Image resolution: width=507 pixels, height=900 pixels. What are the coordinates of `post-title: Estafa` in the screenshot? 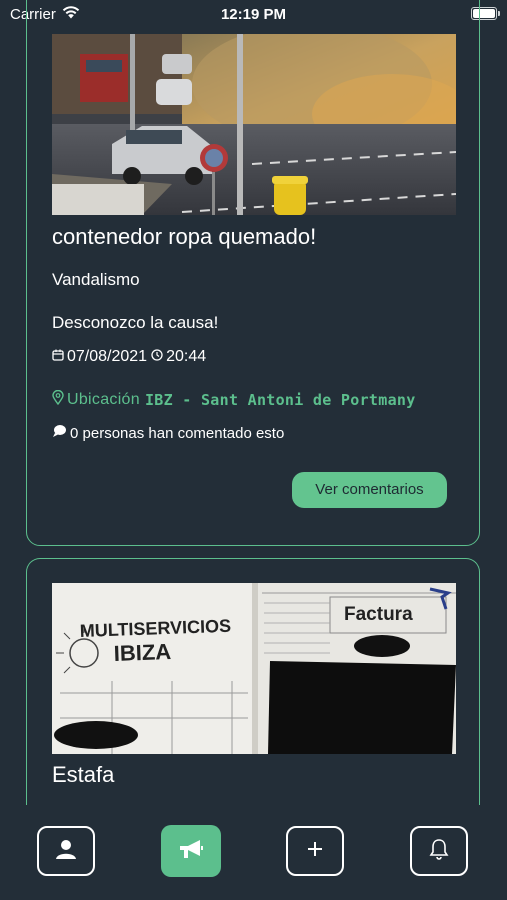 It's located at (83, 774).